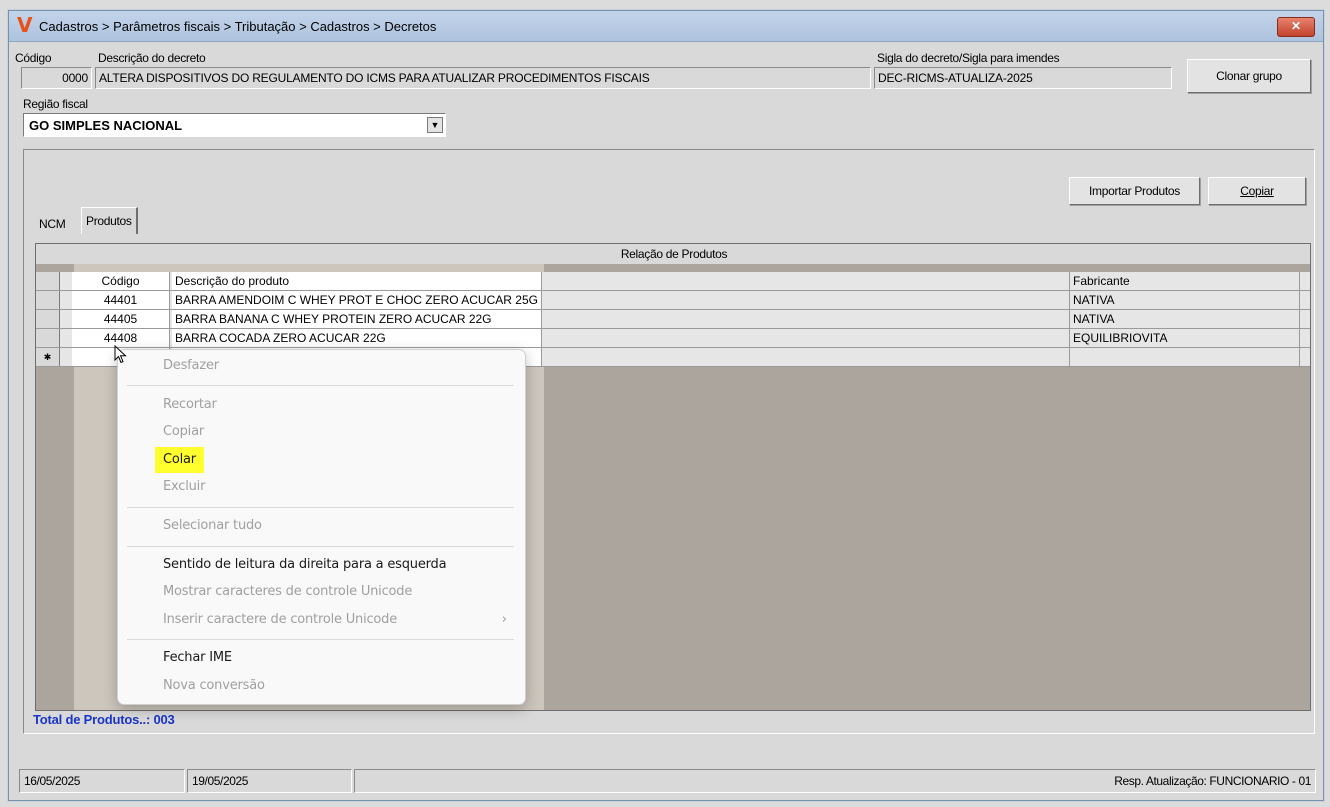 The width and height of the screenshot is (1330, 807). Describe the element at coordinates (357, 338) in the screenshot. I see `cell-descricao: BARRA COCADA ZERO ACUCAR 22G` at that location.